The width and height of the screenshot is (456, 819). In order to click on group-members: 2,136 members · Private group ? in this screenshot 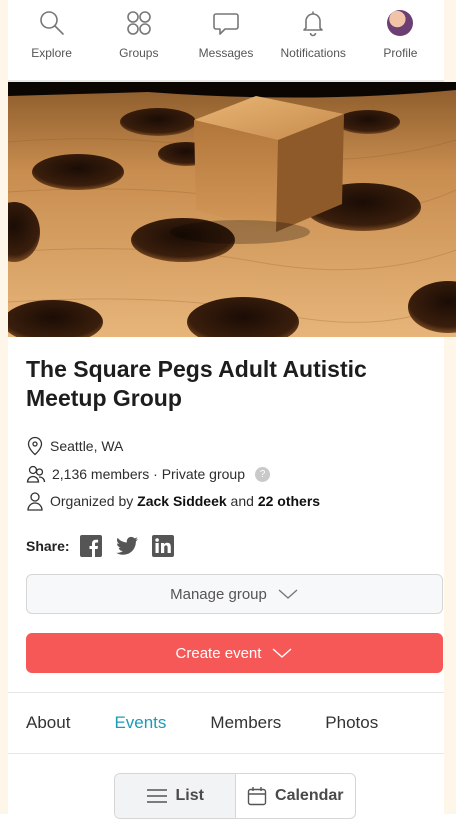, I will do `click(148, 474)`.